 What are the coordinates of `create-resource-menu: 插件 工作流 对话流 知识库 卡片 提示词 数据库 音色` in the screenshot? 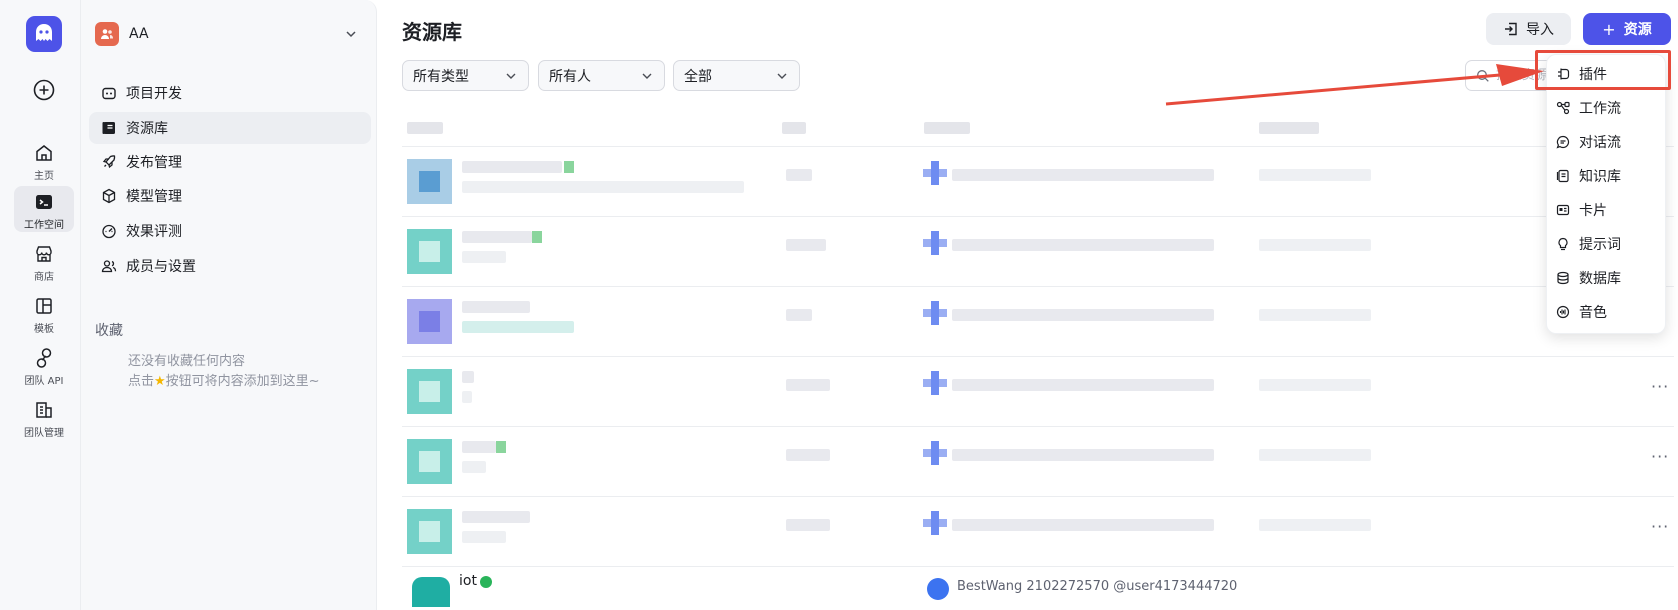 It's located at (1606, 194).